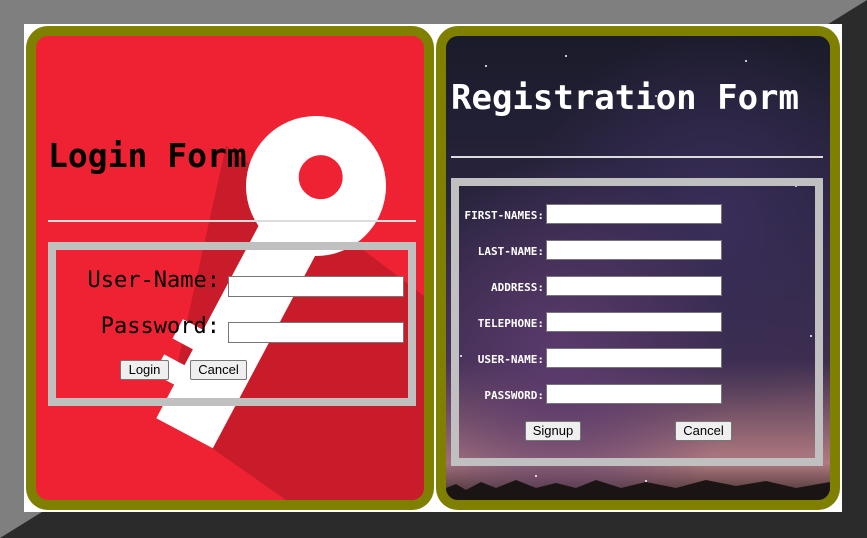 The width and height of the screenshot is (867, 538). Describe the element at coordinates (517, 287) in the screenshot. I see `address-label: ADDRESS:` at that location.